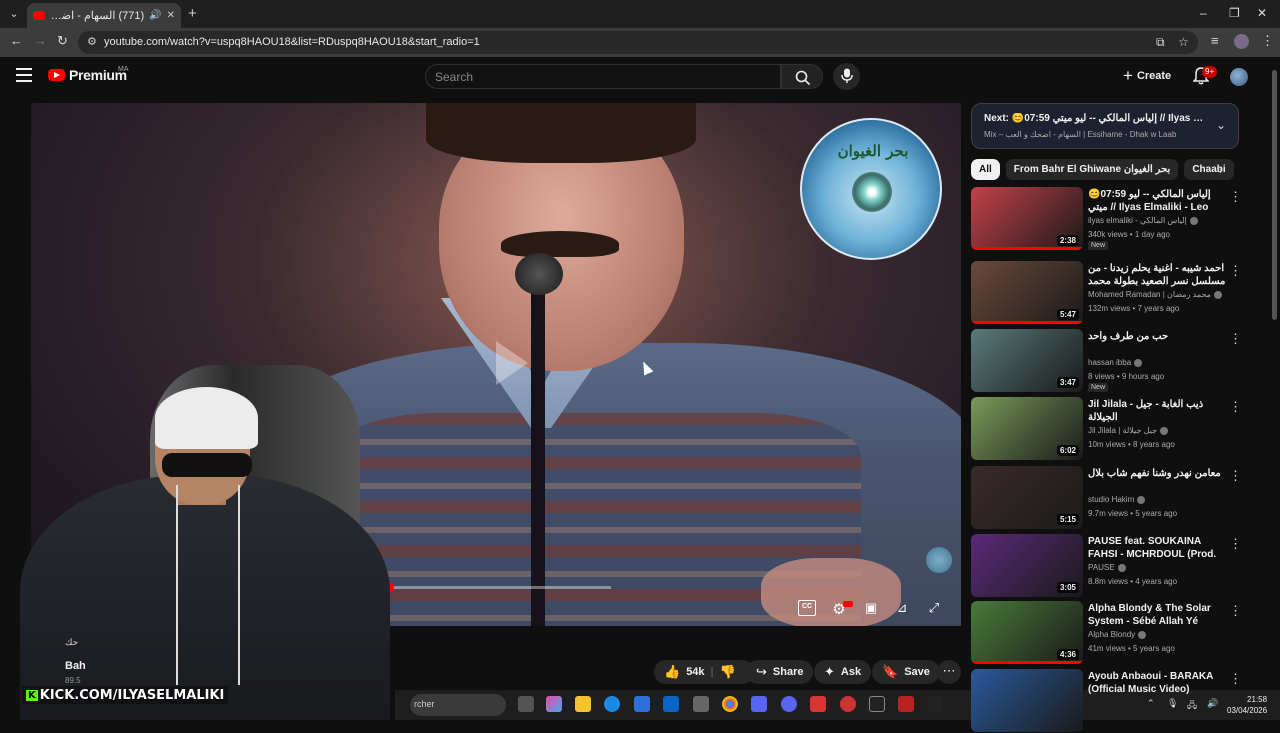 This screenshot has width=1280, height=733. Describe the element at coordinates (642, 704) in the screenshot. I see `store-icon` at that location.